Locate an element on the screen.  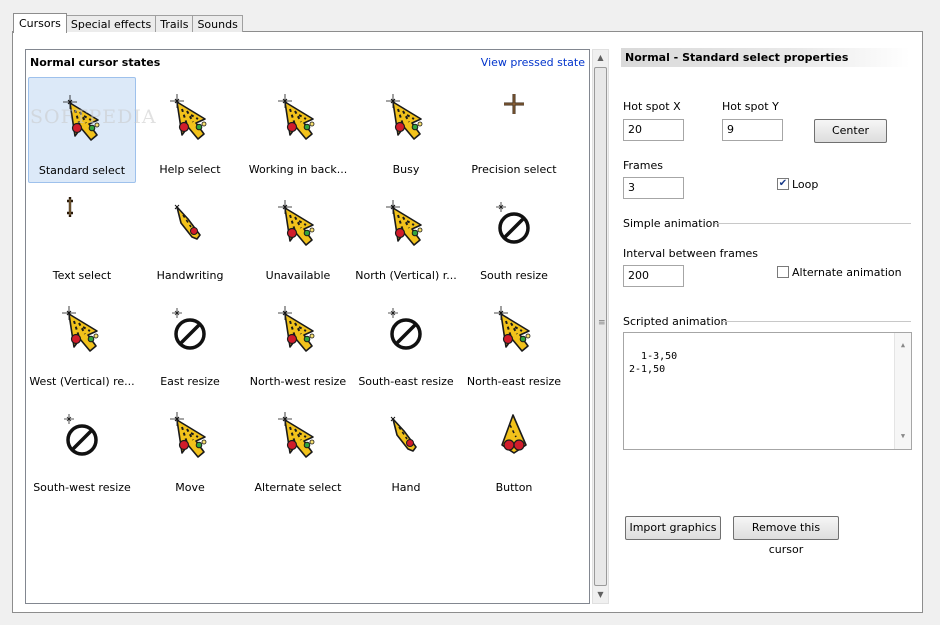
cursor-item-label: North-west resize is located at coordinates (298, 381).